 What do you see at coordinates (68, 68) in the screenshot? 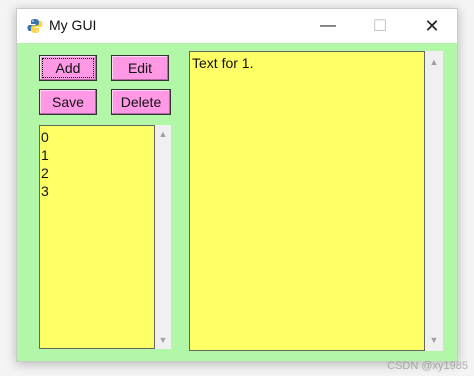
I see `add-button: Add` at bounding box center [68, 68].